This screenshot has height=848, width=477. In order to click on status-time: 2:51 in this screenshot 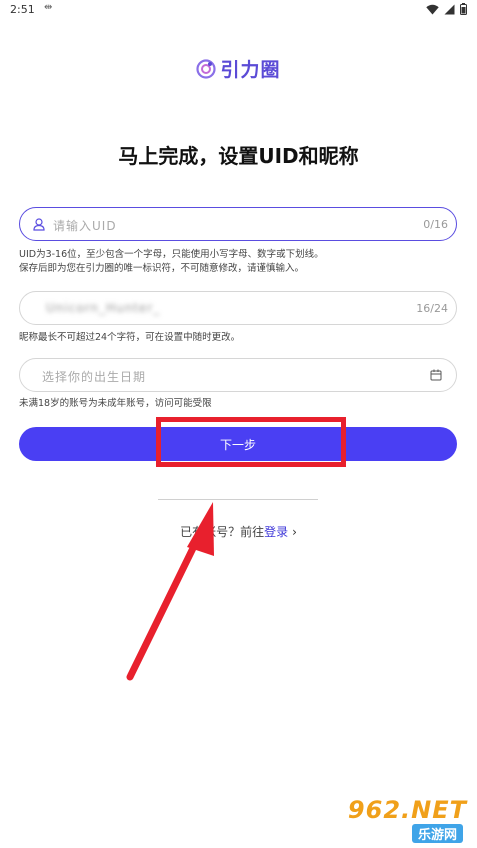, I will do `click(22, 9)`.